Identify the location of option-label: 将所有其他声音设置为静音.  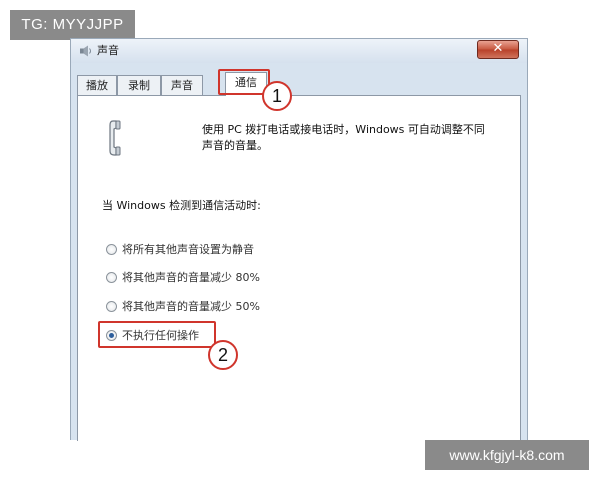
(188, 249).